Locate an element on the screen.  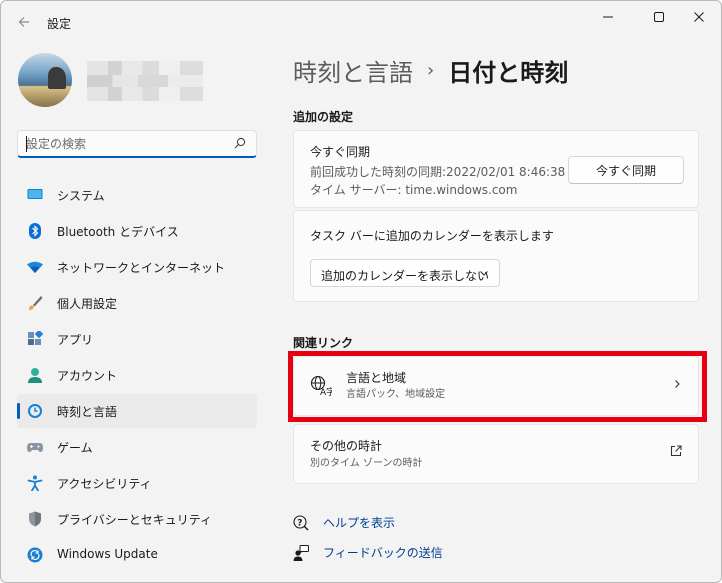
sidebar-item-gaming: ゲーム is located at coordinates (137, 447).